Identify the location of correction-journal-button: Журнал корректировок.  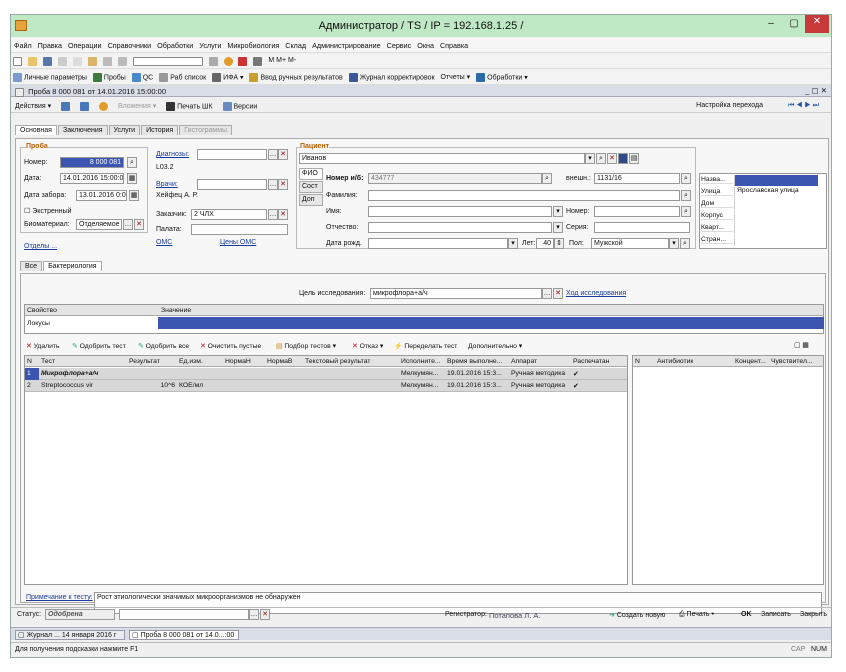
(391, 77).